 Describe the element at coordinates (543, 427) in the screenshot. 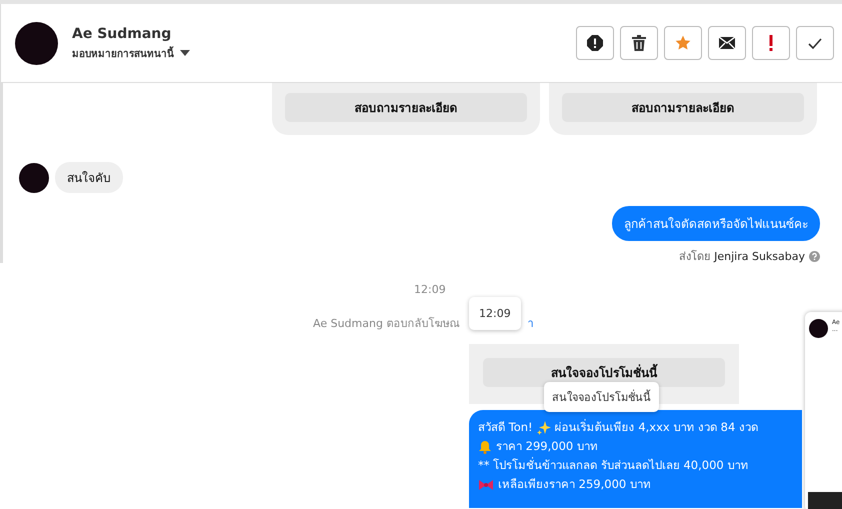

I see `sparkle-icon` at that location.